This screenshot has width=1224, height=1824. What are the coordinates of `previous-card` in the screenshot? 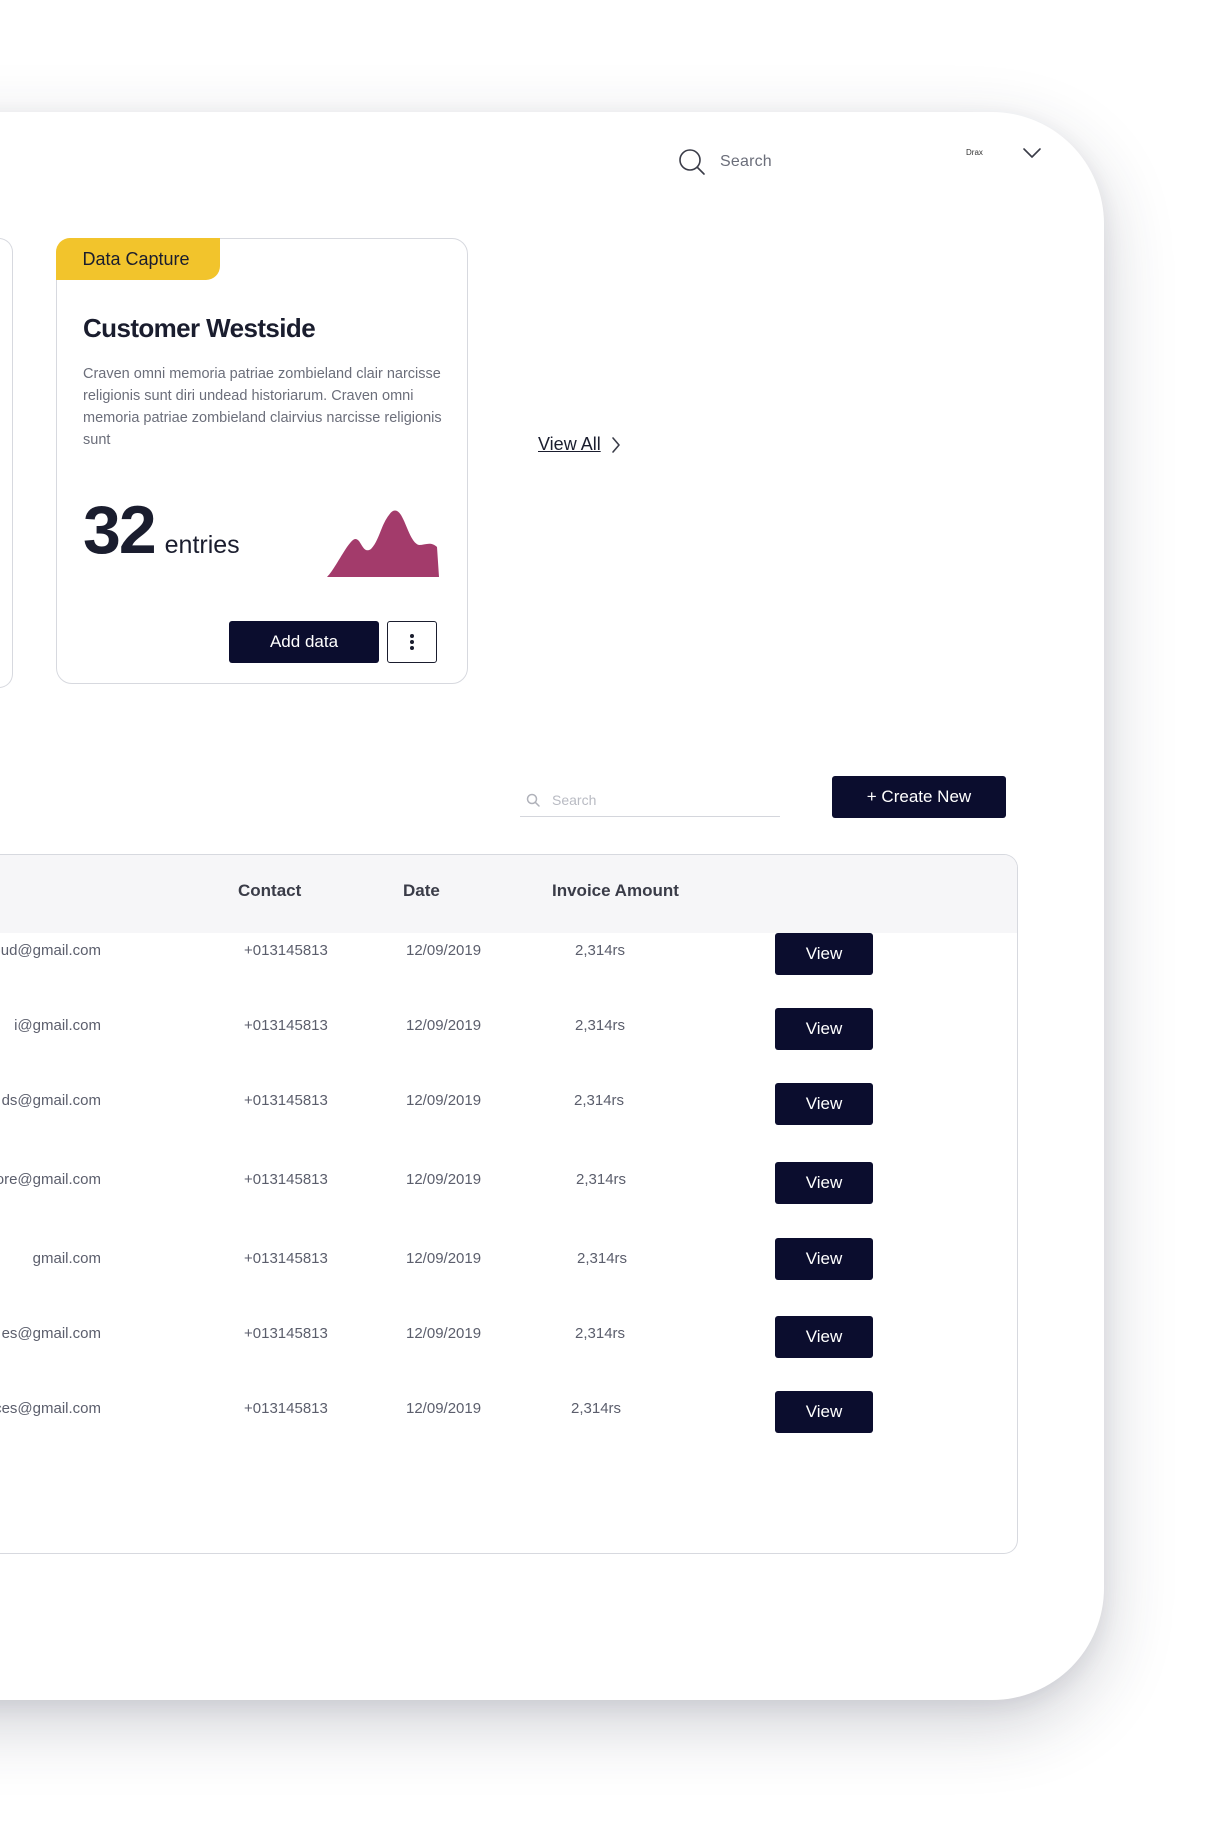 It's located at (6, 463).